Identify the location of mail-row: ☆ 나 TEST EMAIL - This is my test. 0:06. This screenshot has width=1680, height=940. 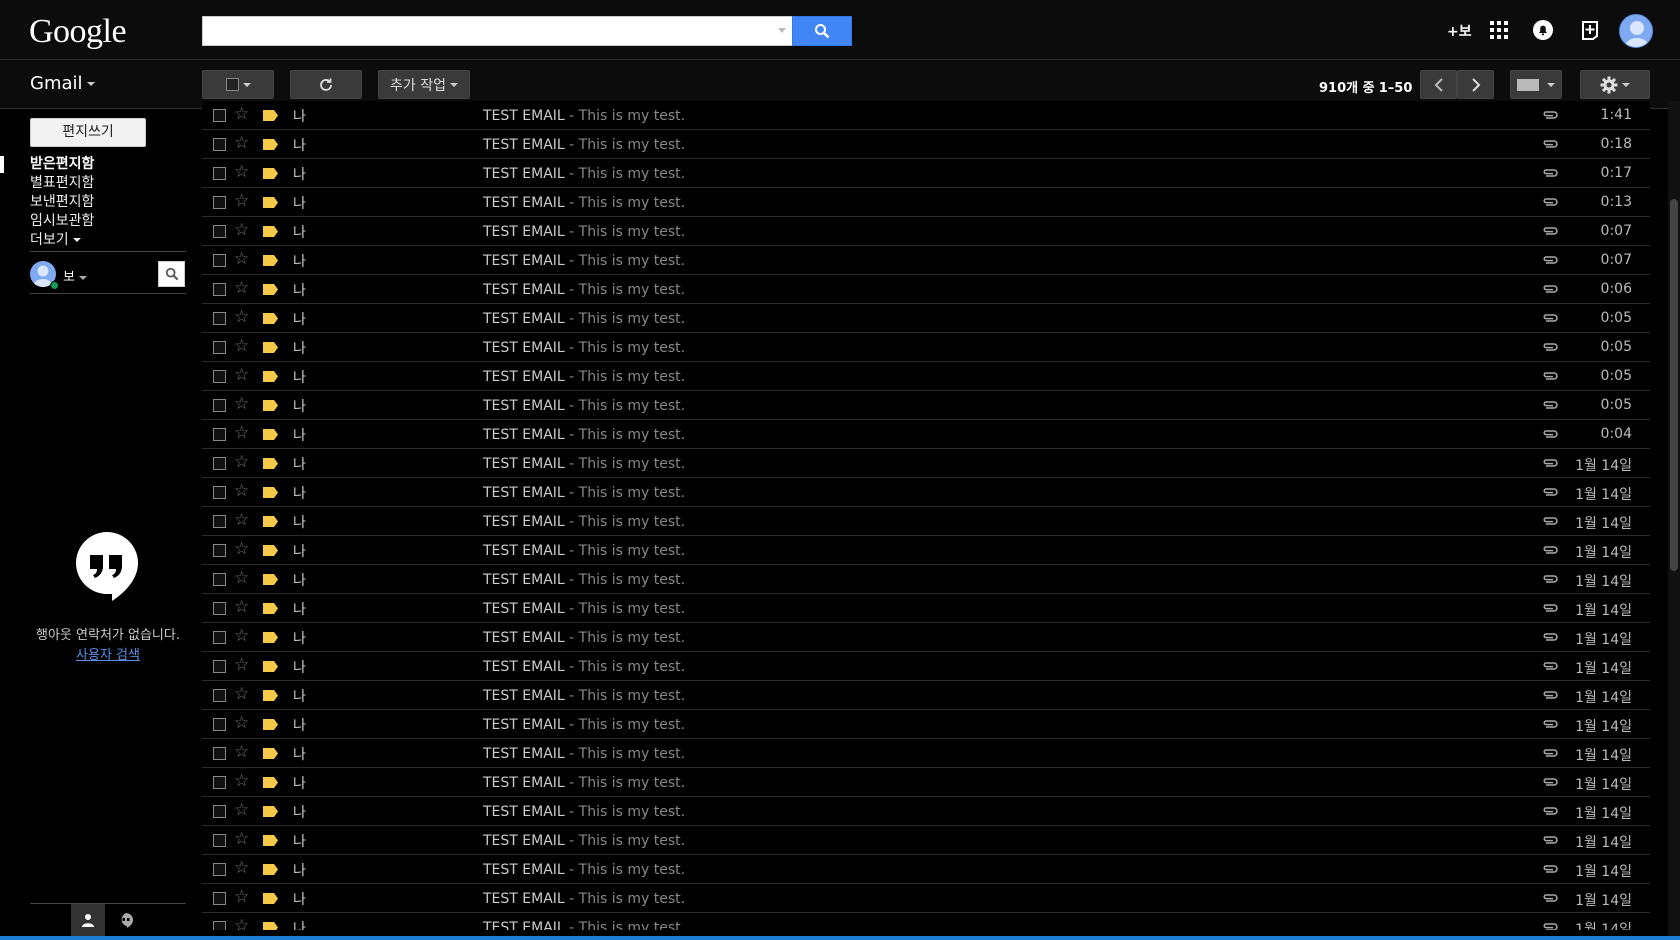
(926, 289).